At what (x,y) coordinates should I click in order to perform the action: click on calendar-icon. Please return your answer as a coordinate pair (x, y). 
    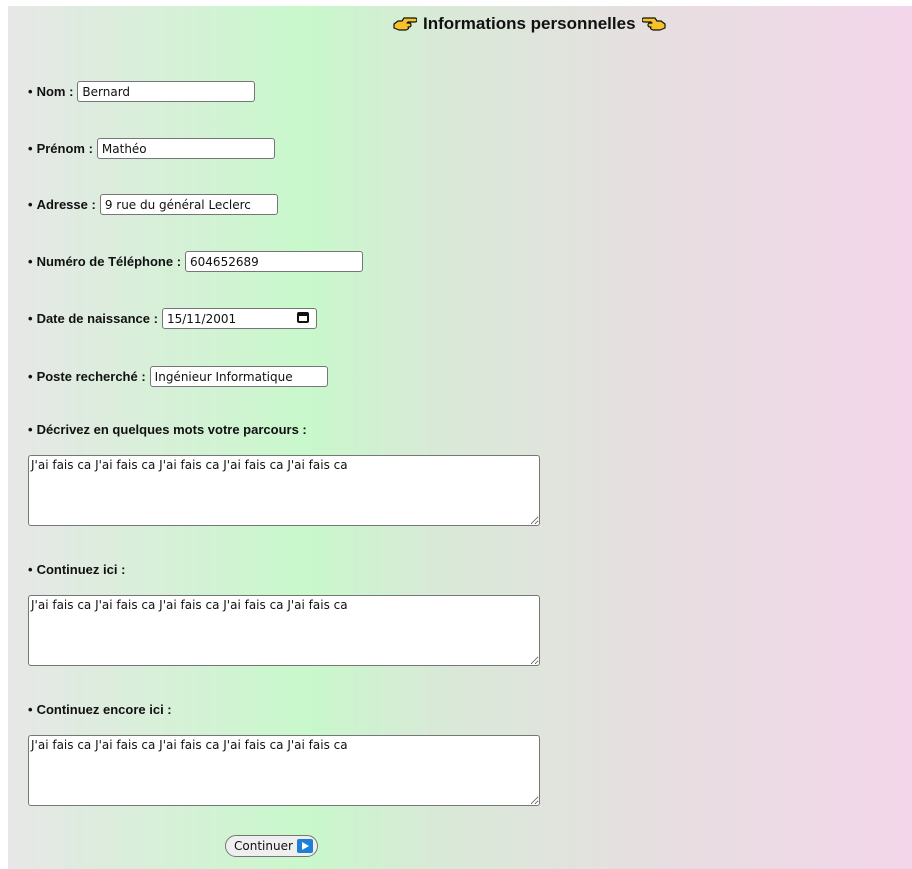
    Looking at the image, I should click on (302, 317).